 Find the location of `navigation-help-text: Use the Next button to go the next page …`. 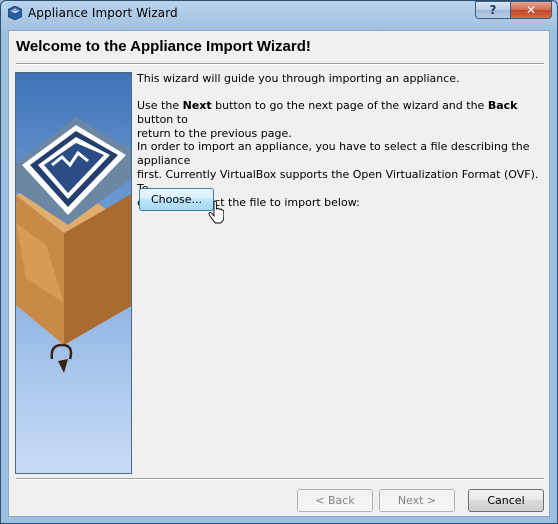

navigation-help-text: Use the Next button to go the next page … is located at coordinates (338, 120).